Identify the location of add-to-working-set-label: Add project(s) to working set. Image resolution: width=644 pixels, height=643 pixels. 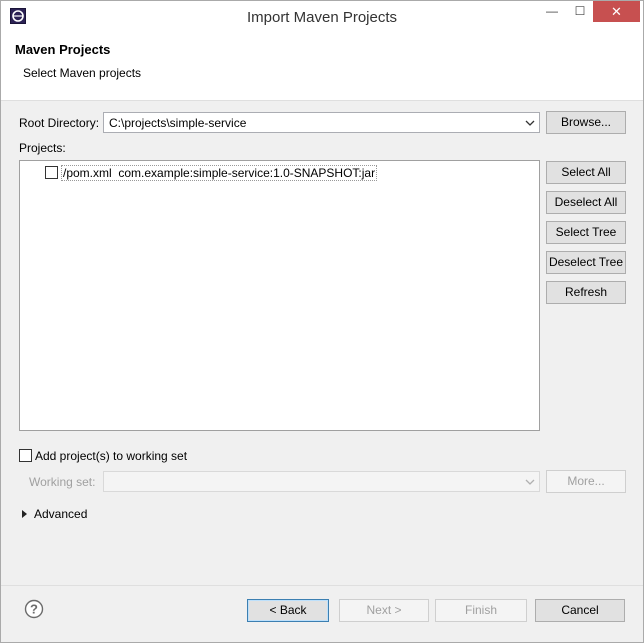
(111, 456).